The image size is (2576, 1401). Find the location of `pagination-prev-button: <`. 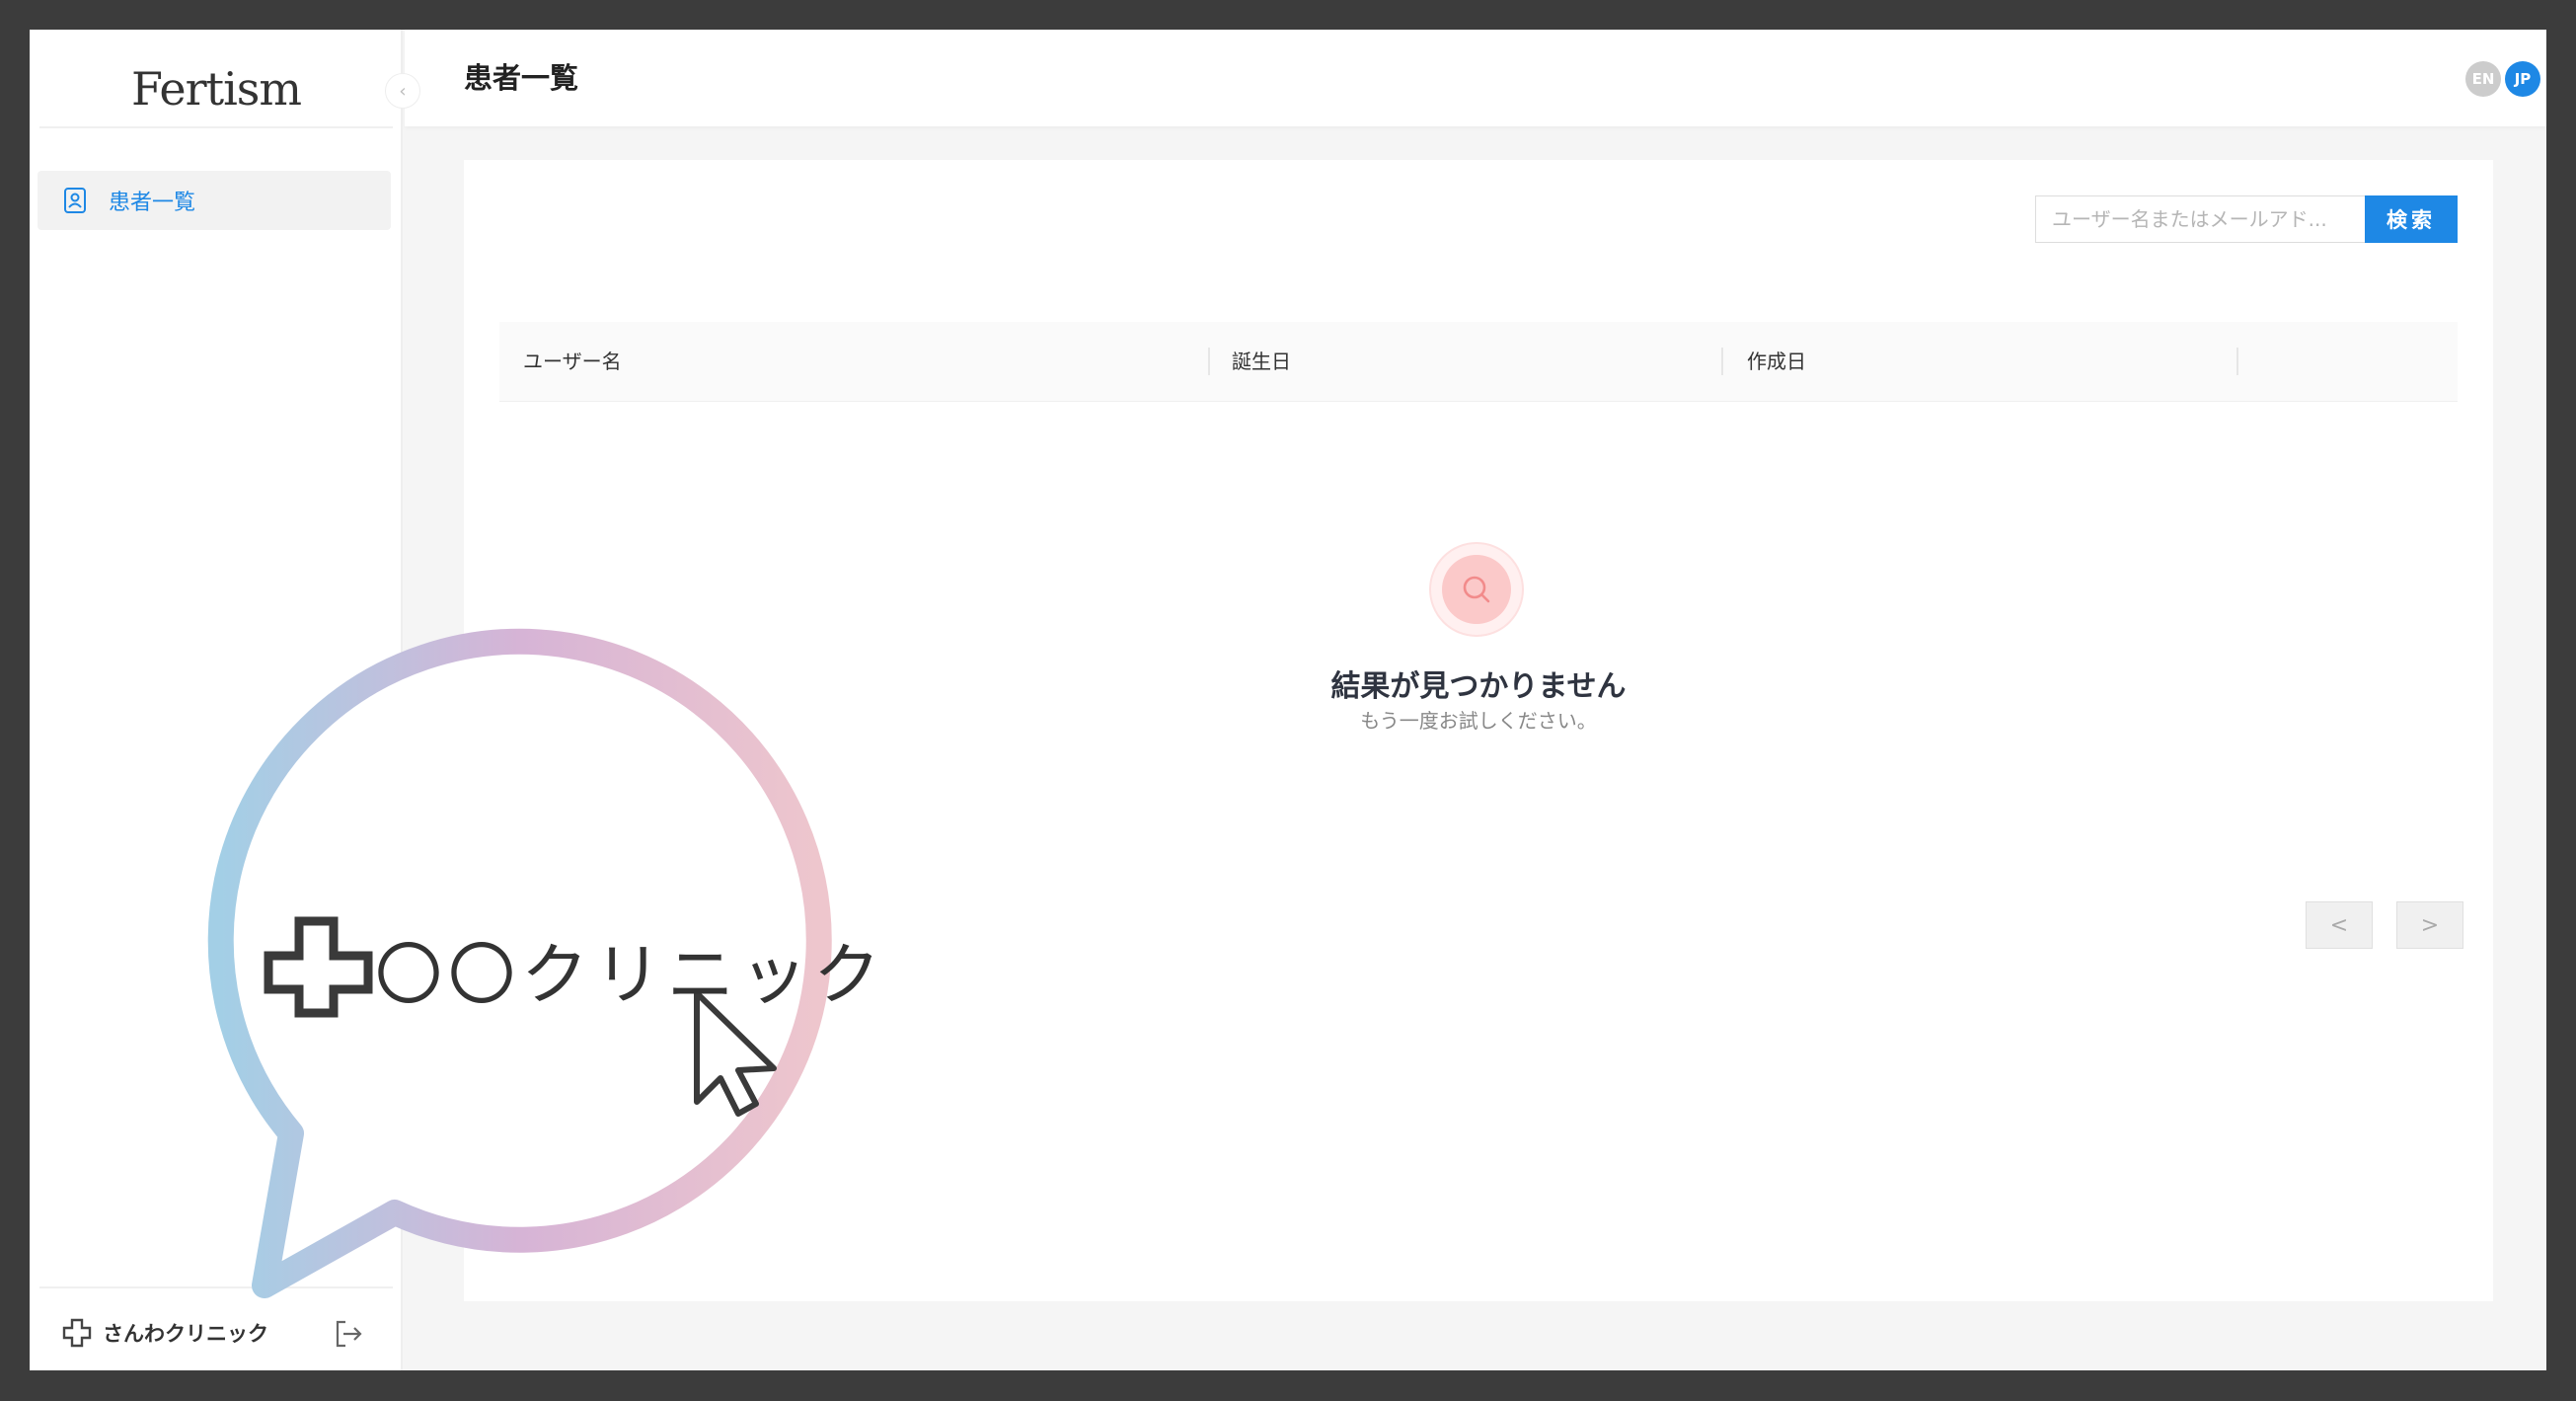

pagination-prev-button: < is located at coordinates (2339, 925).